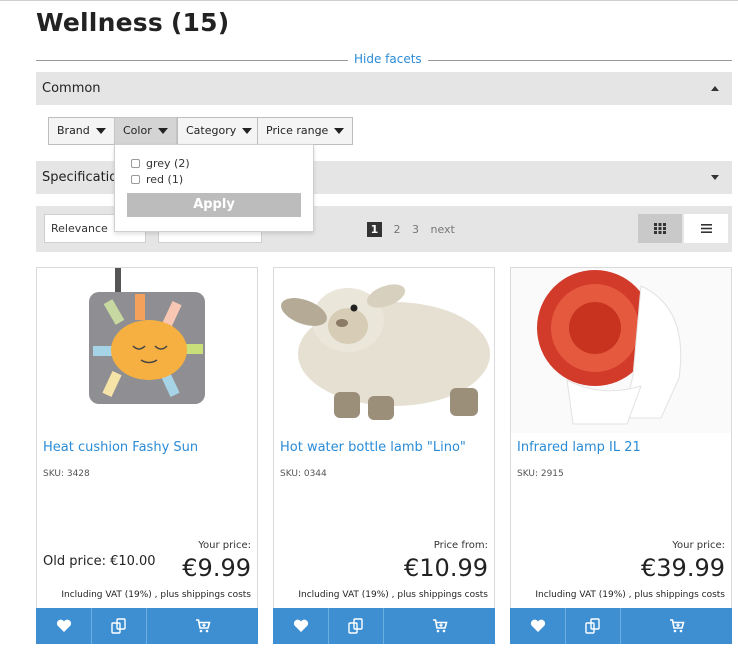  Describe the element at coordinates (66, 474) in the screenshot. I see `product-sku: SKU: 3428` at that location.